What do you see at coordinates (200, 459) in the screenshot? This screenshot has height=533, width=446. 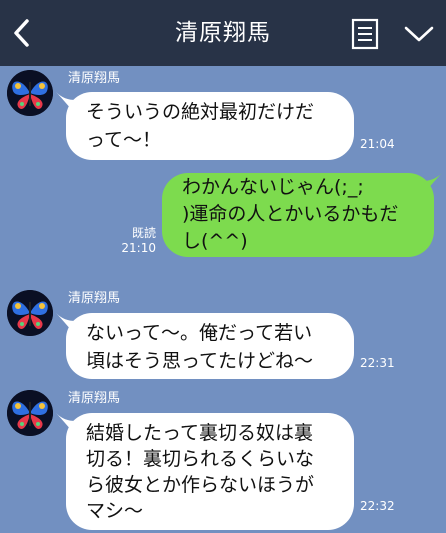 I see `message-line: 切る！裏切られるくらいな` at bounding box center [200, 459].